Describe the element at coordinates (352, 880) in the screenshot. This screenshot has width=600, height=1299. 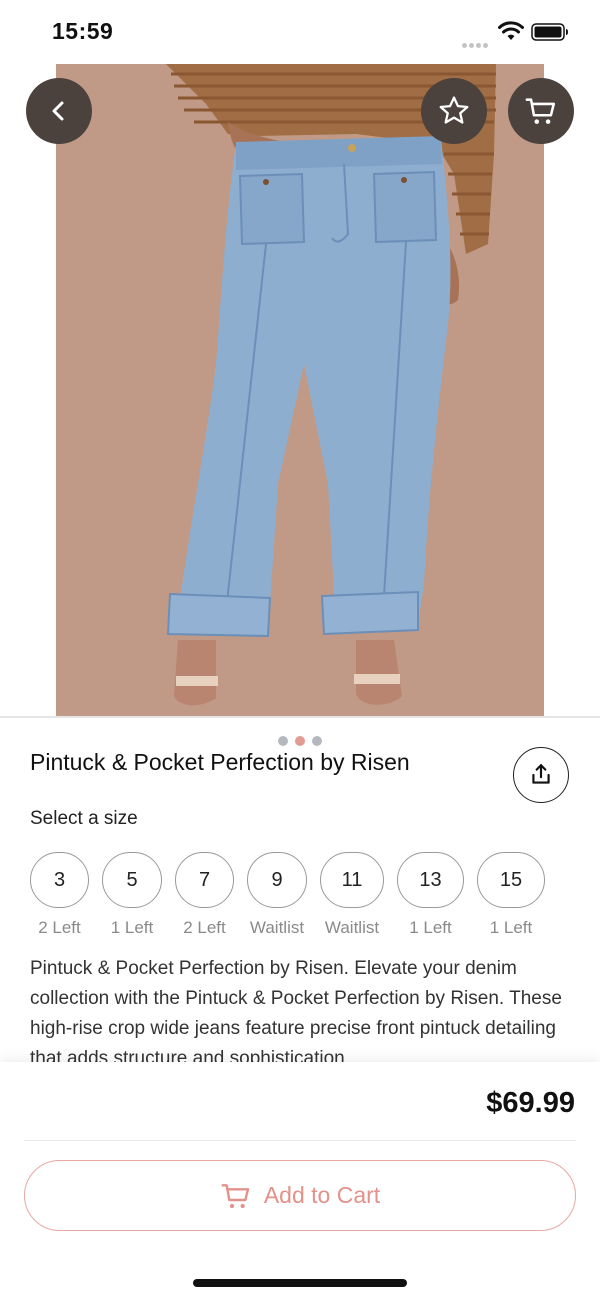
I see `size-option-11: 11` at that location.